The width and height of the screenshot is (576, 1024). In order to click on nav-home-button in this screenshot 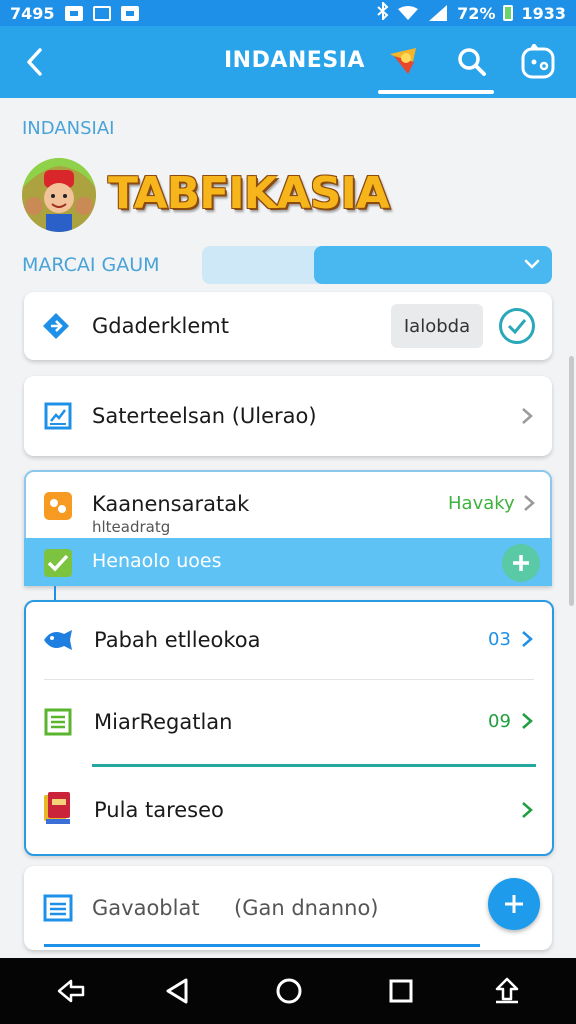, I will do `click(289, 991)`.